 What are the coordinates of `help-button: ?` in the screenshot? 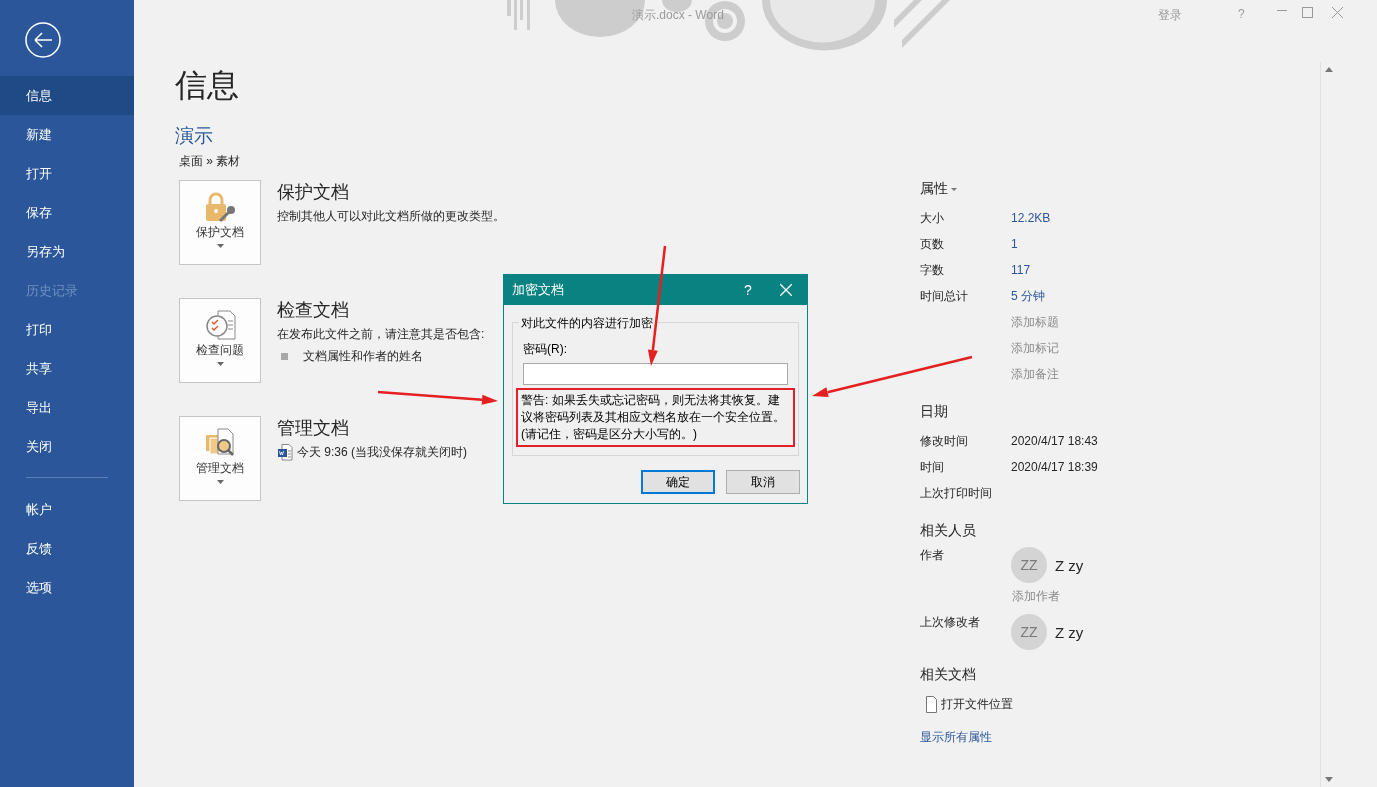 It's located at (748, 290).